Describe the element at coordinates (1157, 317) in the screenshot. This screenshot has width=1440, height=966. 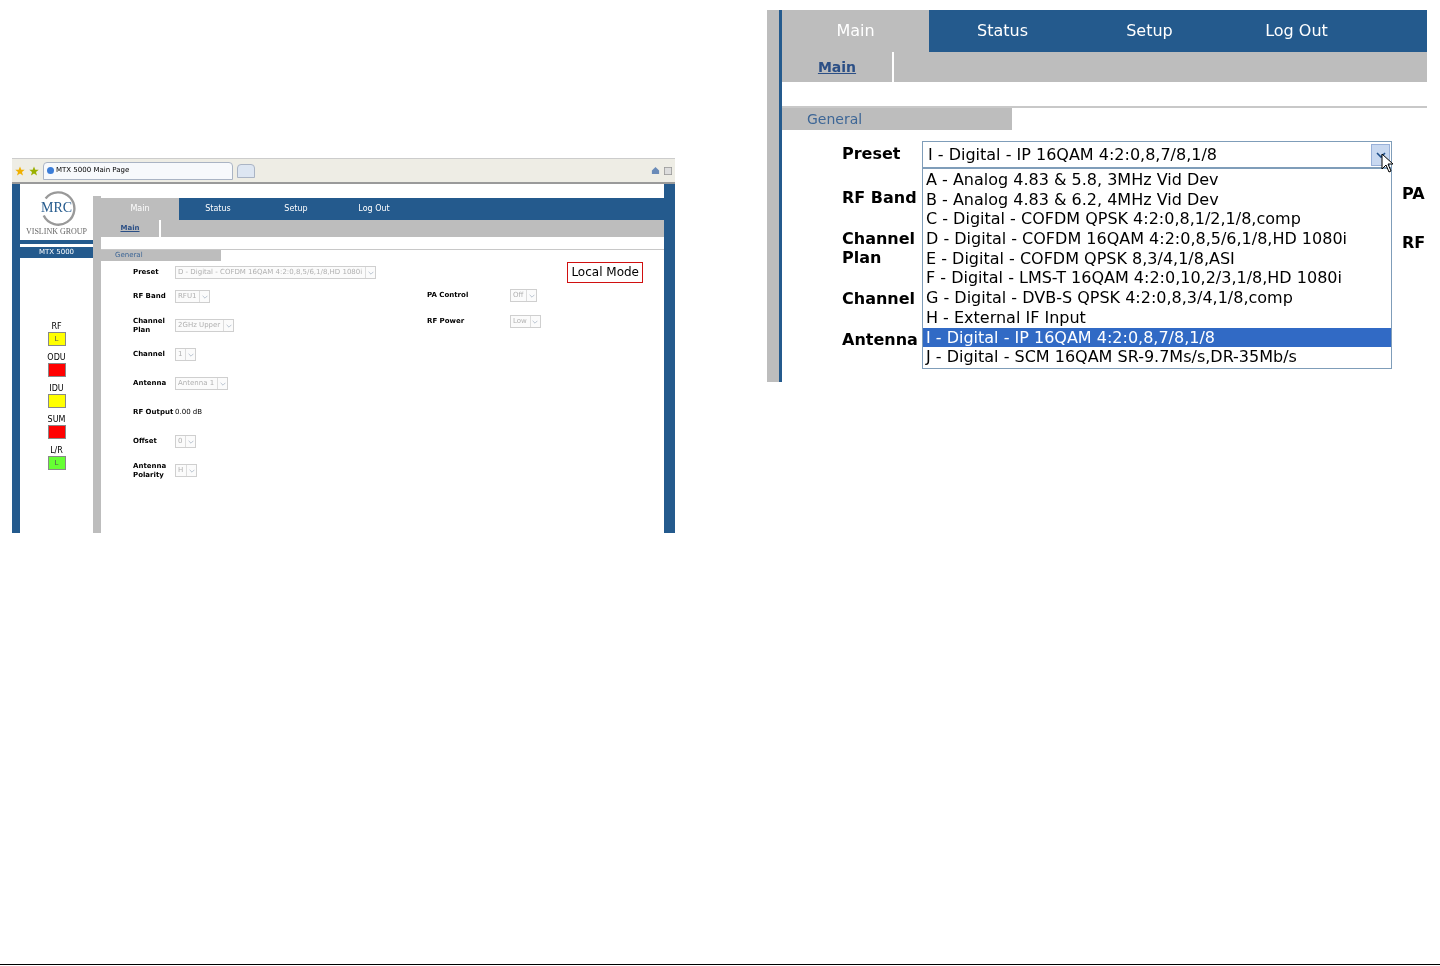
I see `dropdown-option: H - External IF Input` at that location.